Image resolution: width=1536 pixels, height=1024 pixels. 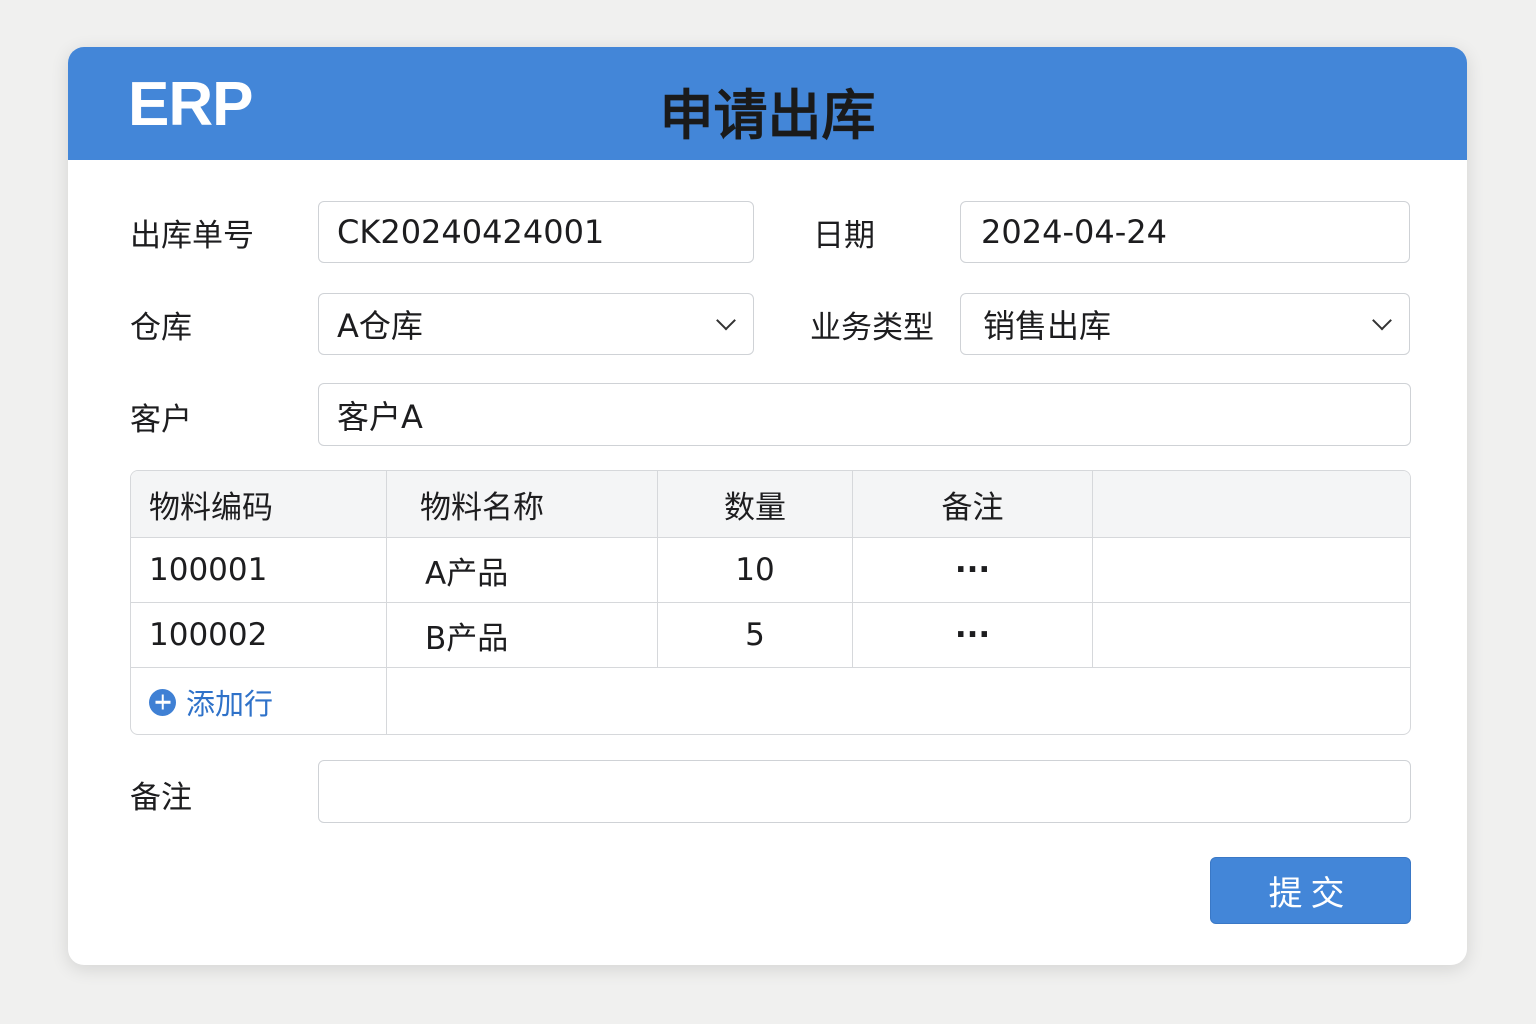 What do you see at coordinates (161, 798) in the screenshot?
I see `remark-label: 备注` at bounding box center [161, 798].